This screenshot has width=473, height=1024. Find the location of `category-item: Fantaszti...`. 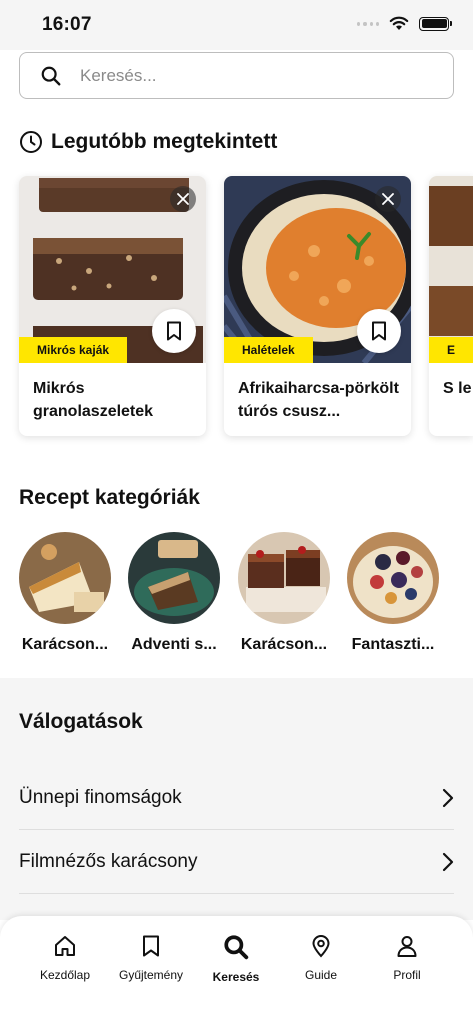

category-item: Fantaszti... is located at coordinates (393, 593).